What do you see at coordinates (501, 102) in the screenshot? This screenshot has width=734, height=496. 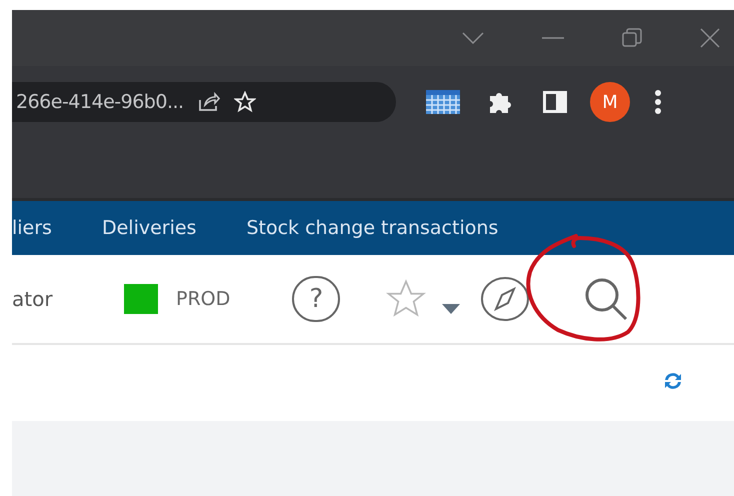 I see `puzzle-icon` at bounding box center [501, 102].